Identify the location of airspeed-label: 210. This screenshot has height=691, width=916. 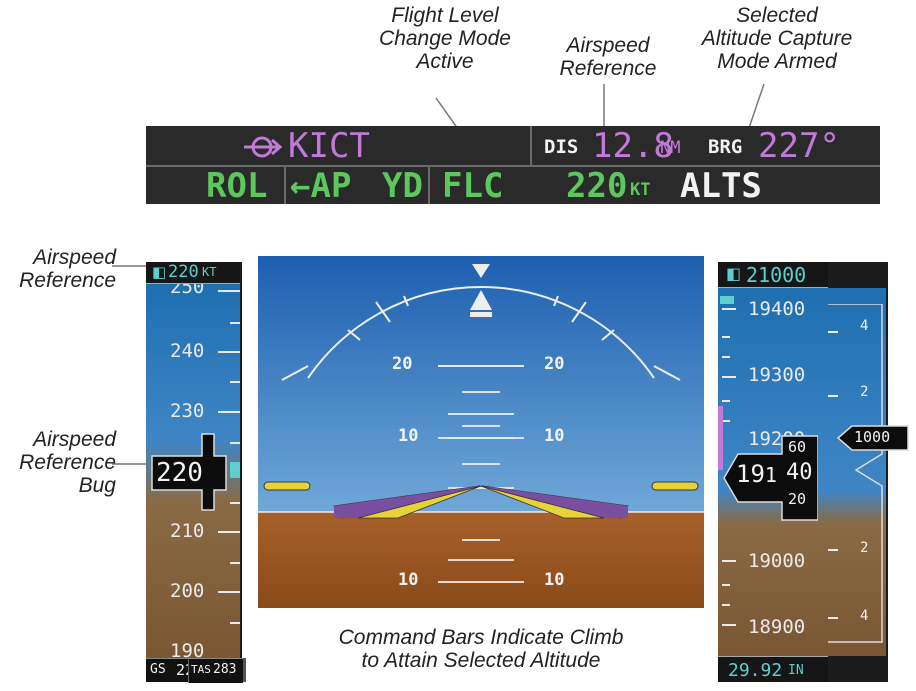
(187, 531).